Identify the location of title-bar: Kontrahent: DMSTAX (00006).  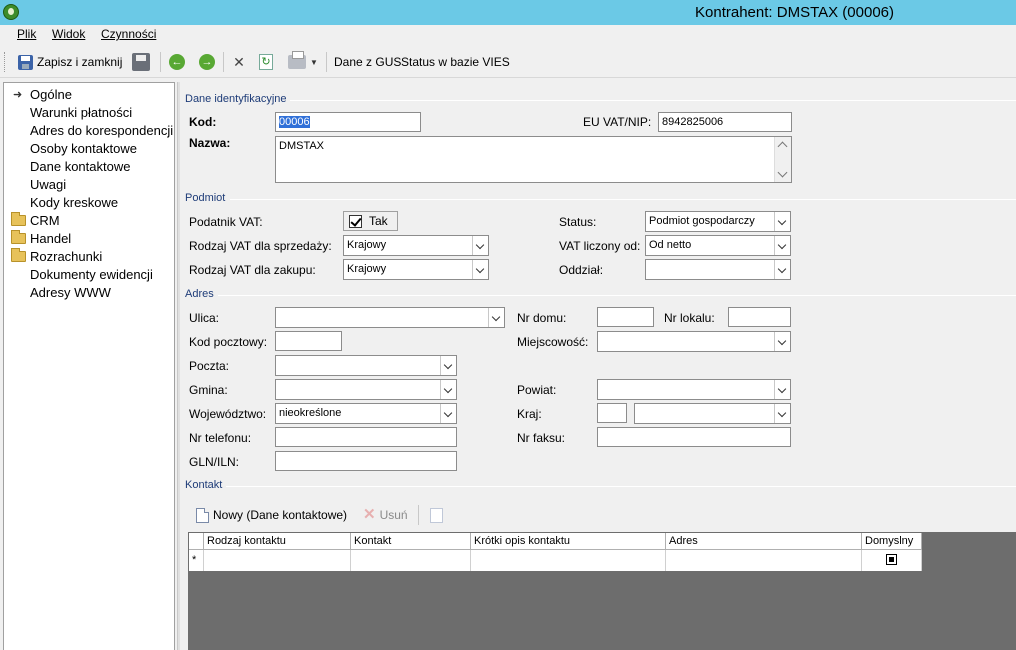
(508, 12).